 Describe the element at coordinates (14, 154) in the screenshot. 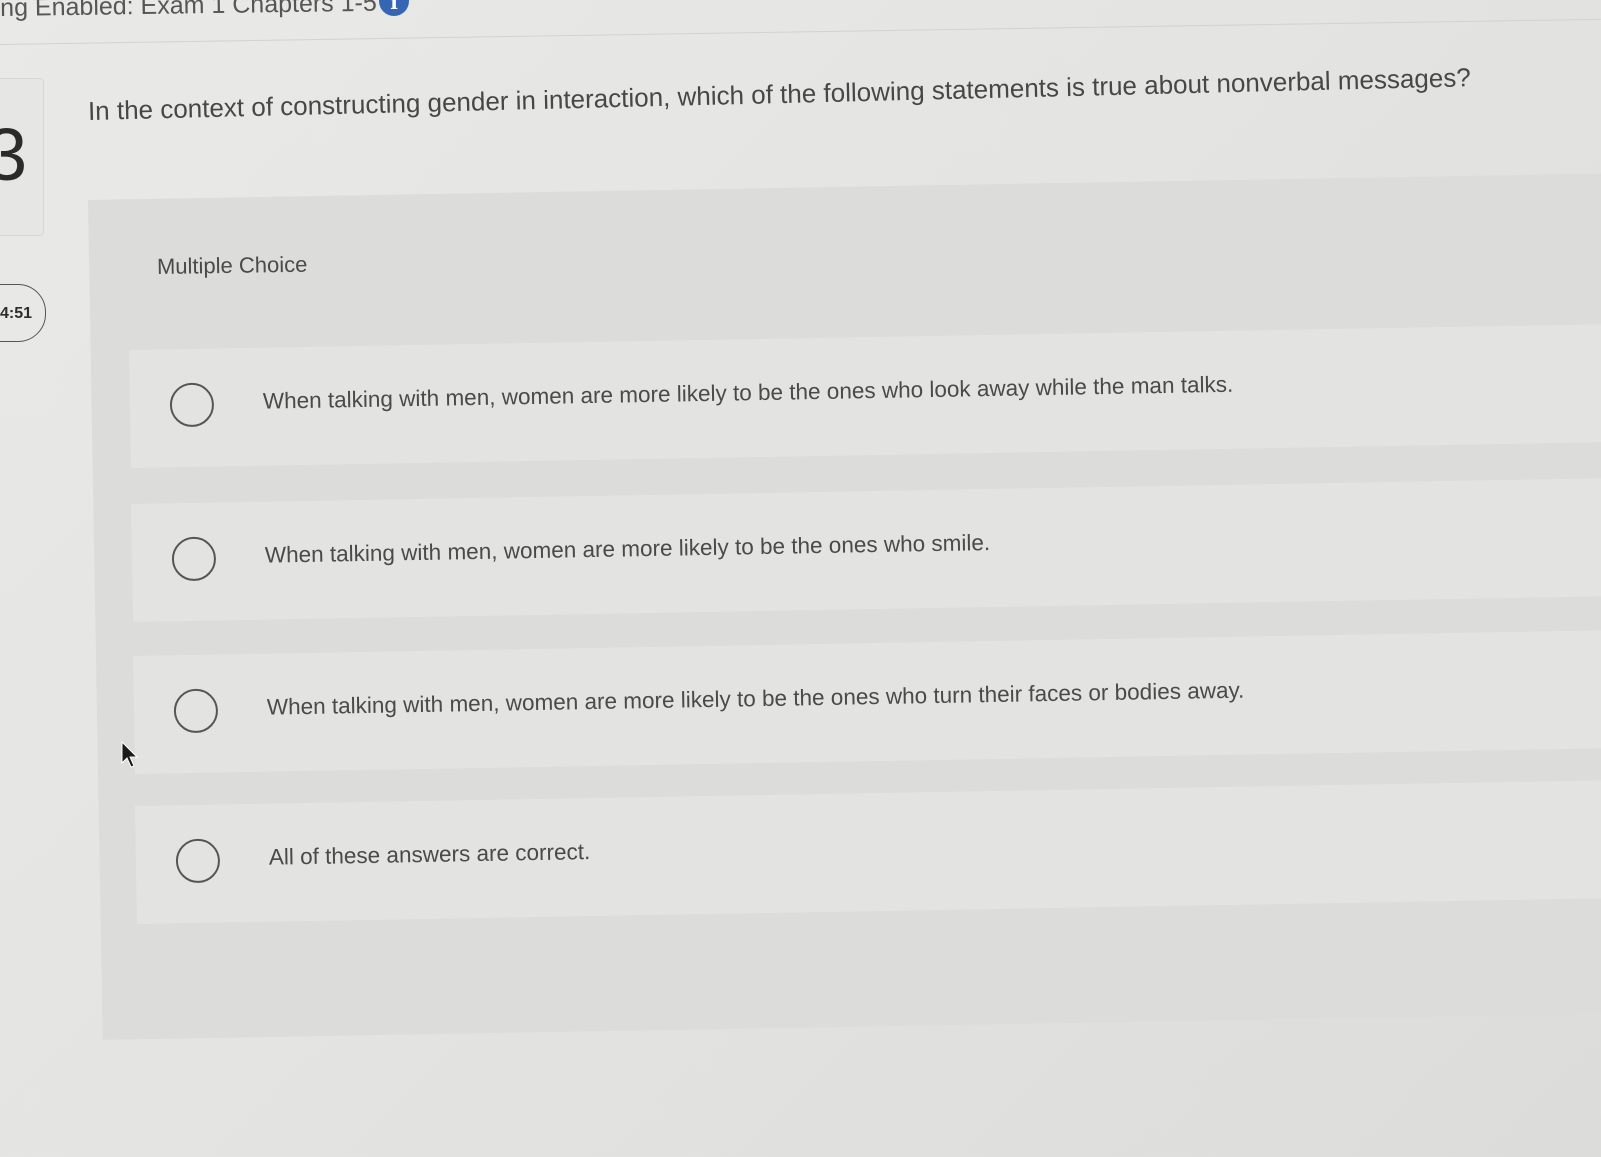

I see `question-number: 3` at that location.